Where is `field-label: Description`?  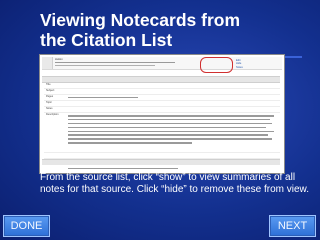 field-label: Description is located at coordinates (52, 114).